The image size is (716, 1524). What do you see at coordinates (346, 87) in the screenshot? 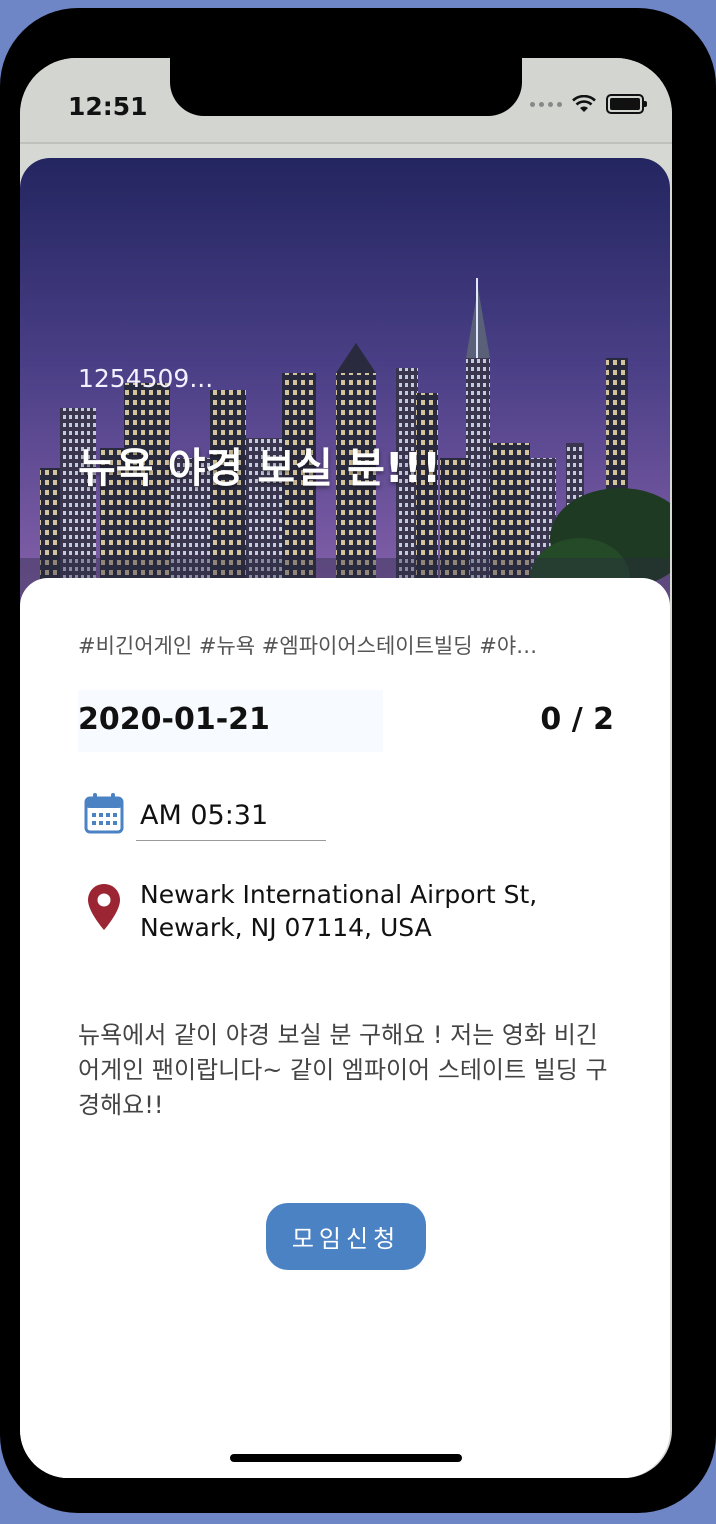
I see `notch` at bounding box center [346, 87].